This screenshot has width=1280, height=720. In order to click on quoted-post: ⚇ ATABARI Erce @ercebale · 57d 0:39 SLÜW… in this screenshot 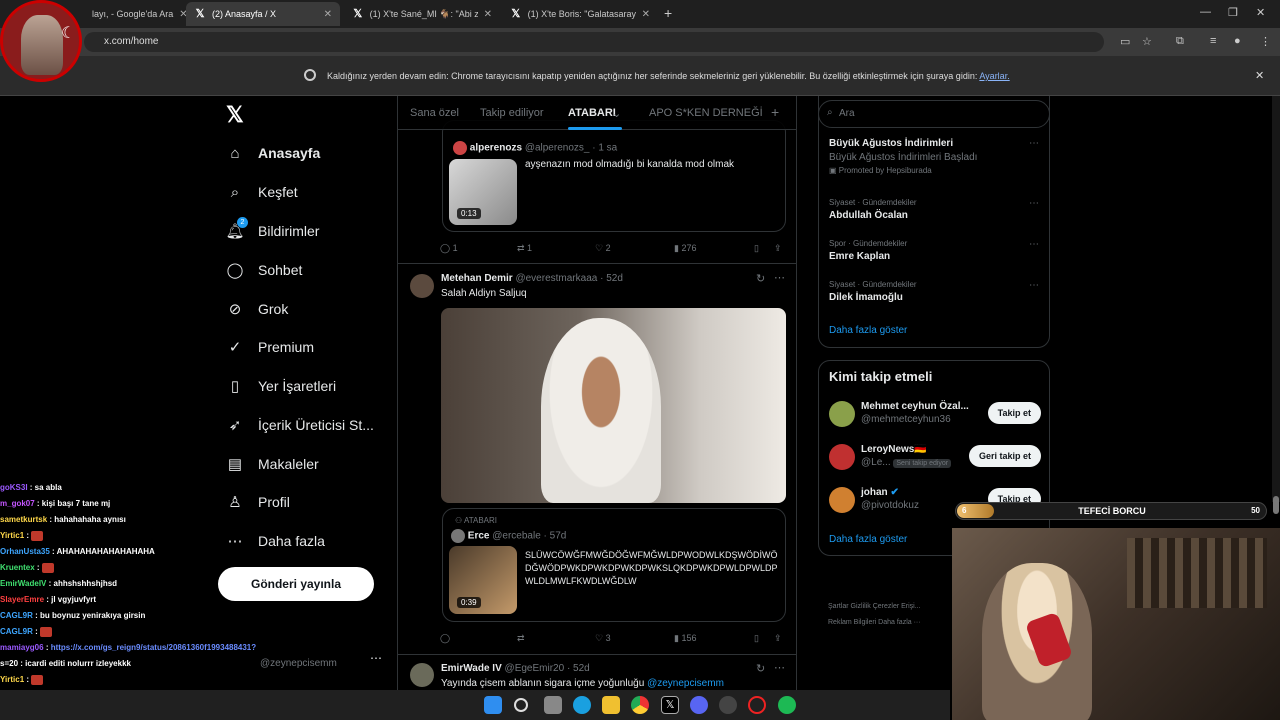, I will do `click(614, 565)`.